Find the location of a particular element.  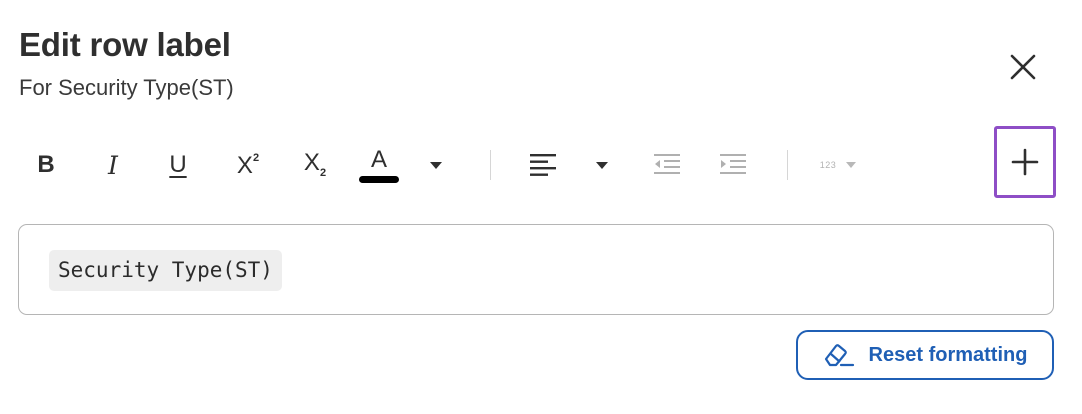

plus-icon is located at coordinates (1025, 162).